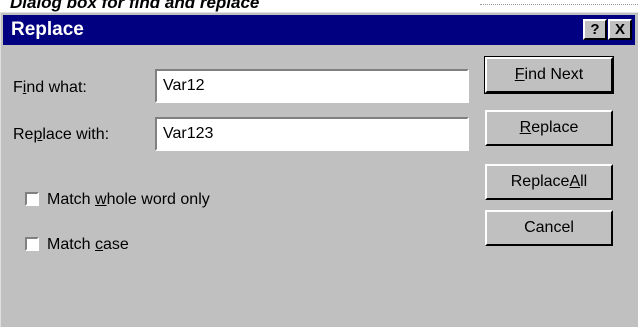  Describe the element at coordinates (540, 181) in the screenshot. I see `replace-all-label: Replace` at that location.